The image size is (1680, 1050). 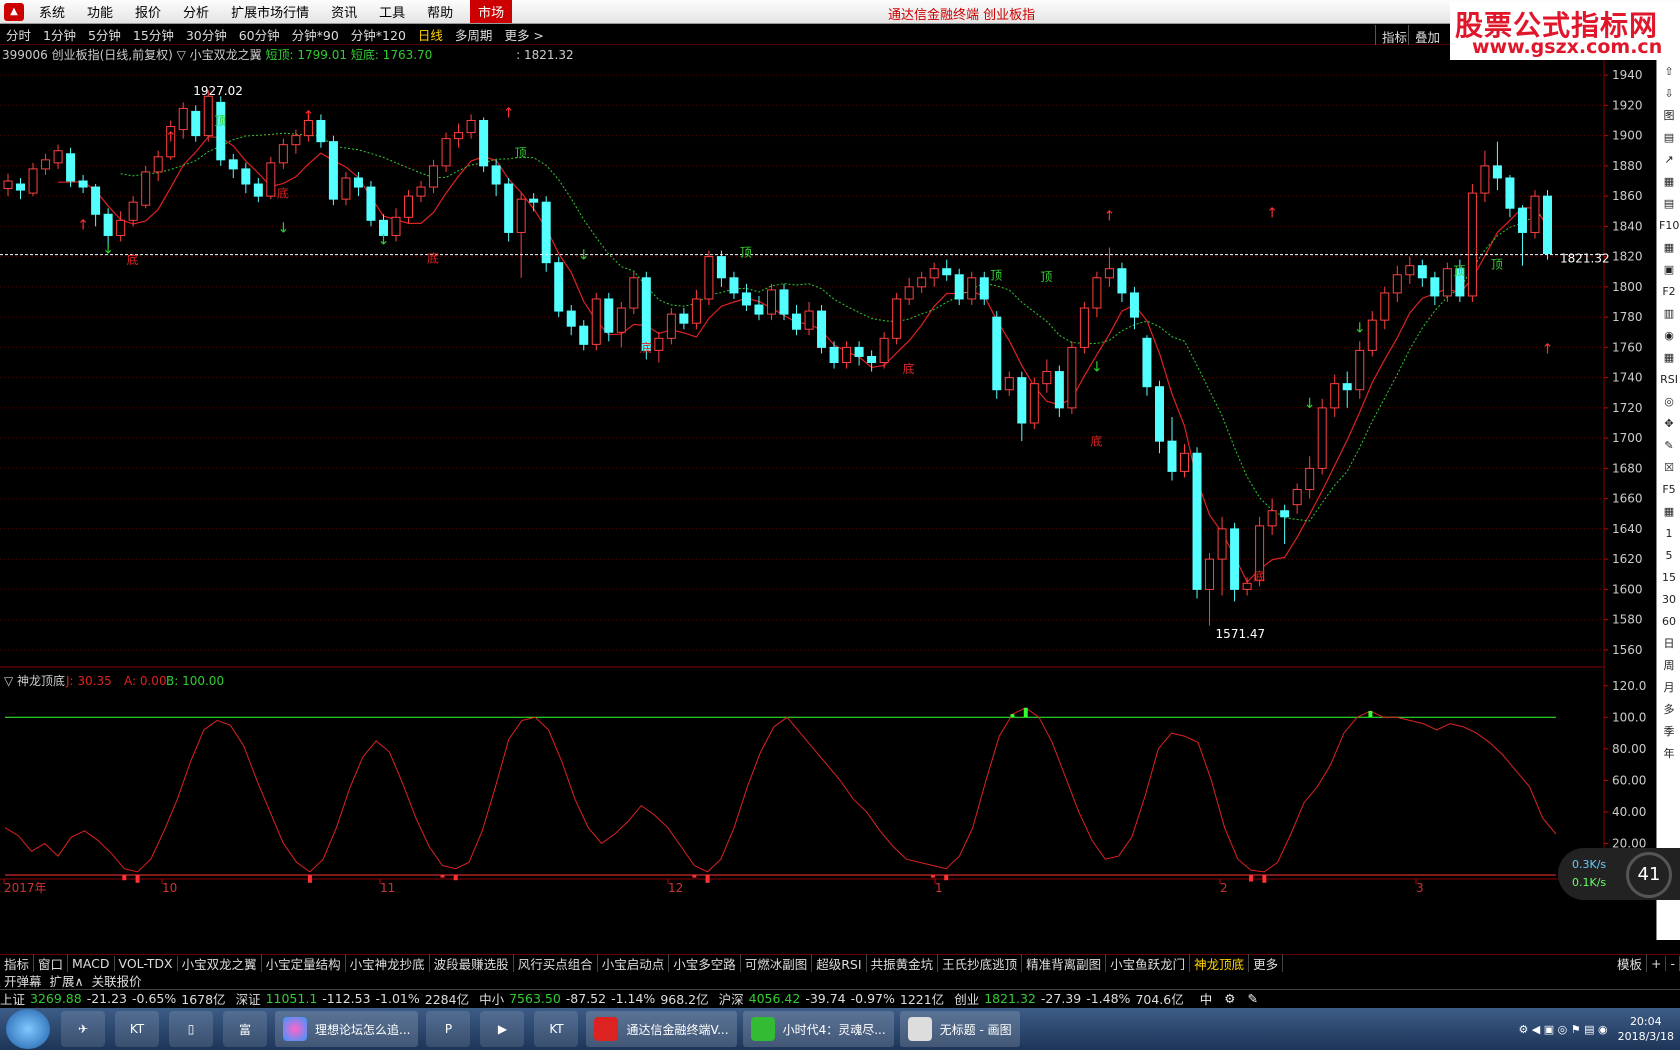 I want to click on quote-label: 上证, so click(x=12, y=998).